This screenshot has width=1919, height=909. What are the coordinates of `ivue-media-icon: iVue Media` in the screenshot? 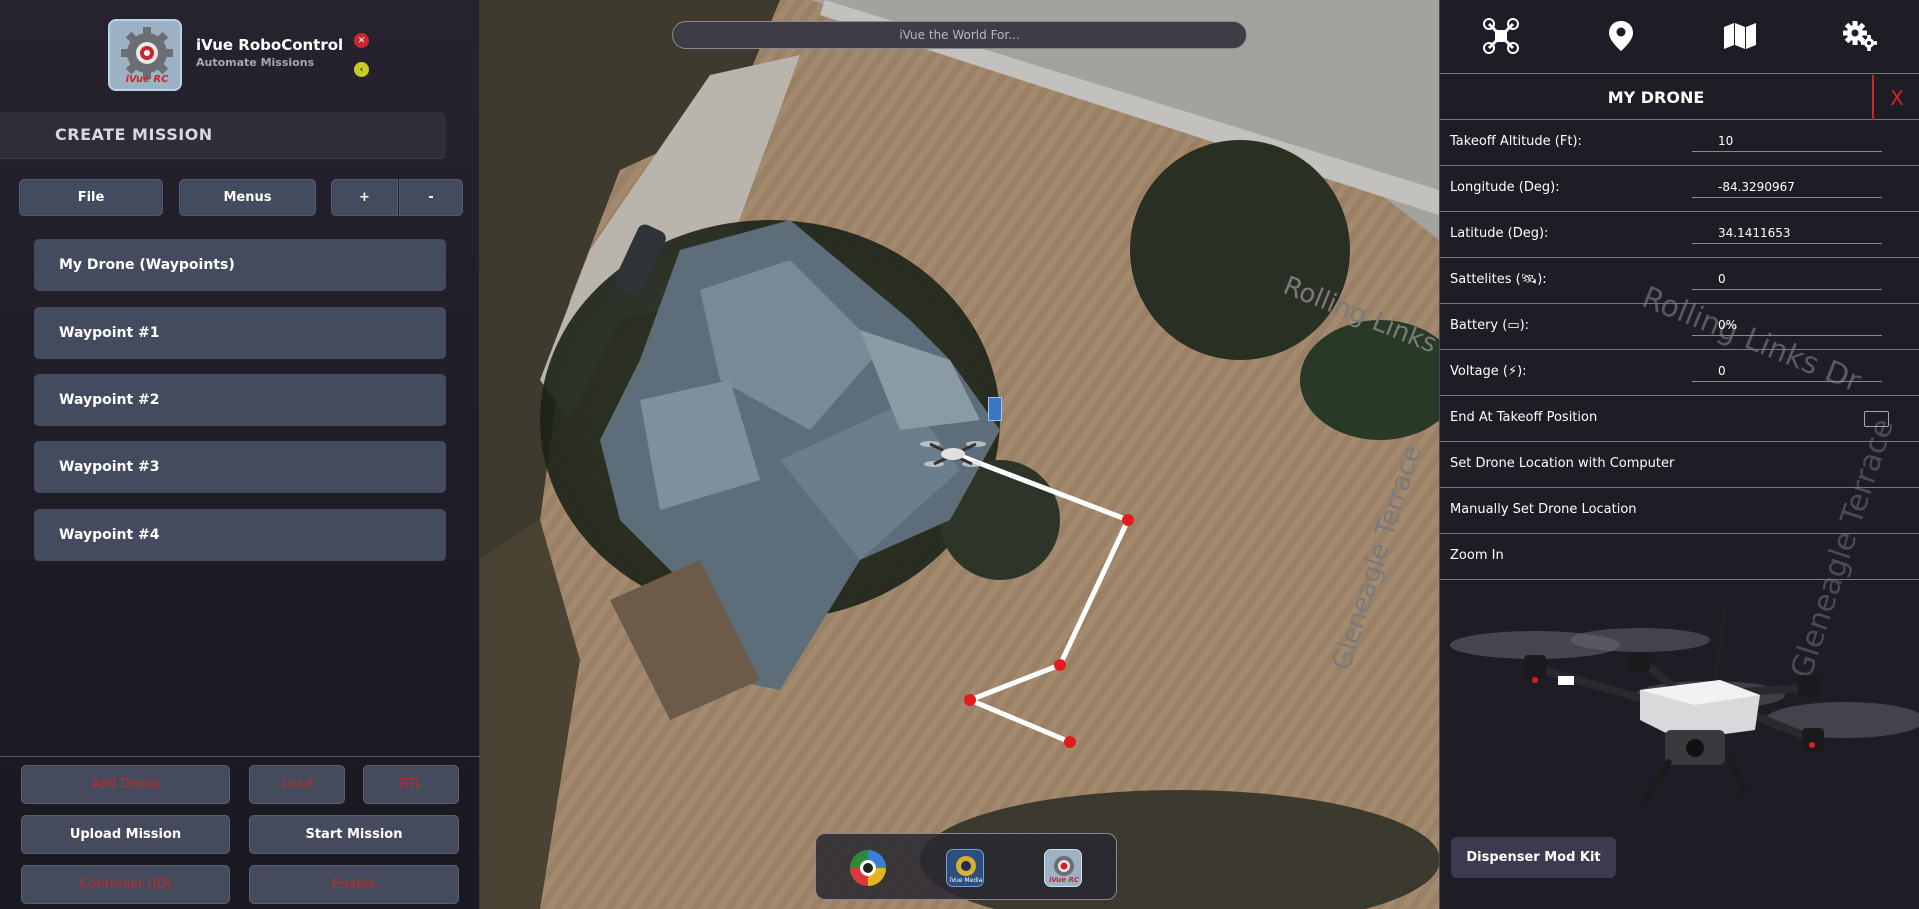 It's located at (965, 868).